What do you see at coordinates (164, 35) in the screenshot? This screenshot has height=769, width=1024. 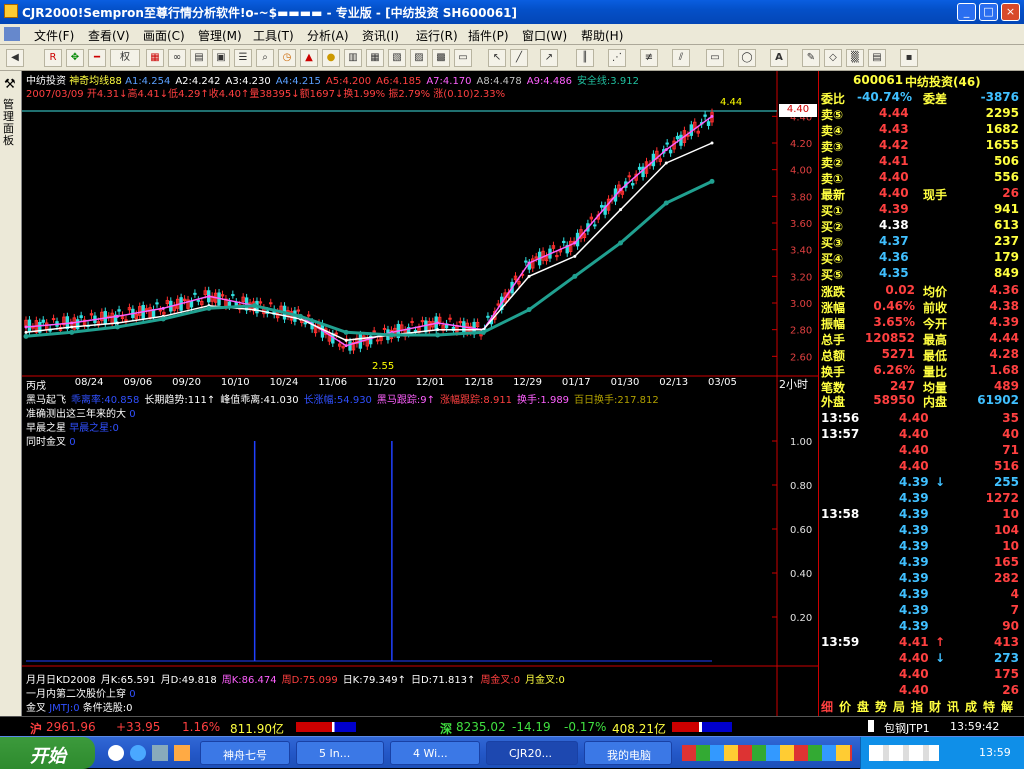 I see `menu-screen: 画面(C)` at bounding box center [164, 35].